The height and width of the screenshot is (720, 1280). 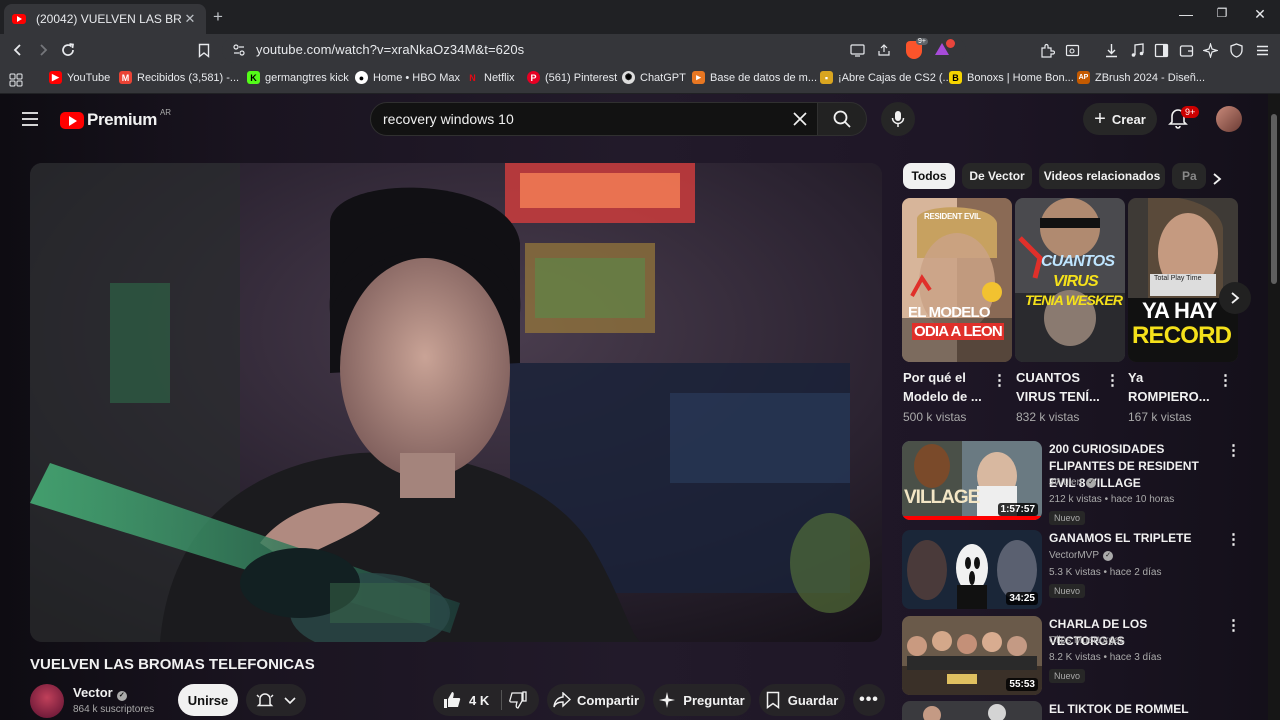 I want to click on back-icon, so click(x=18, y=50).